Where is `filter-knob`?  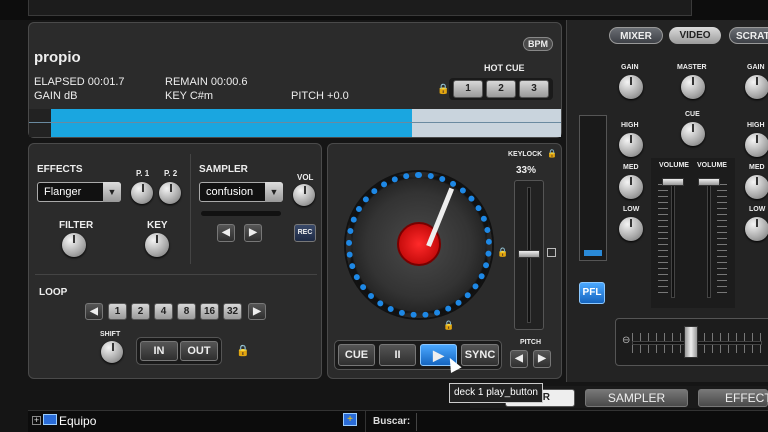
filter-knob is located at coordinates (74, 245).